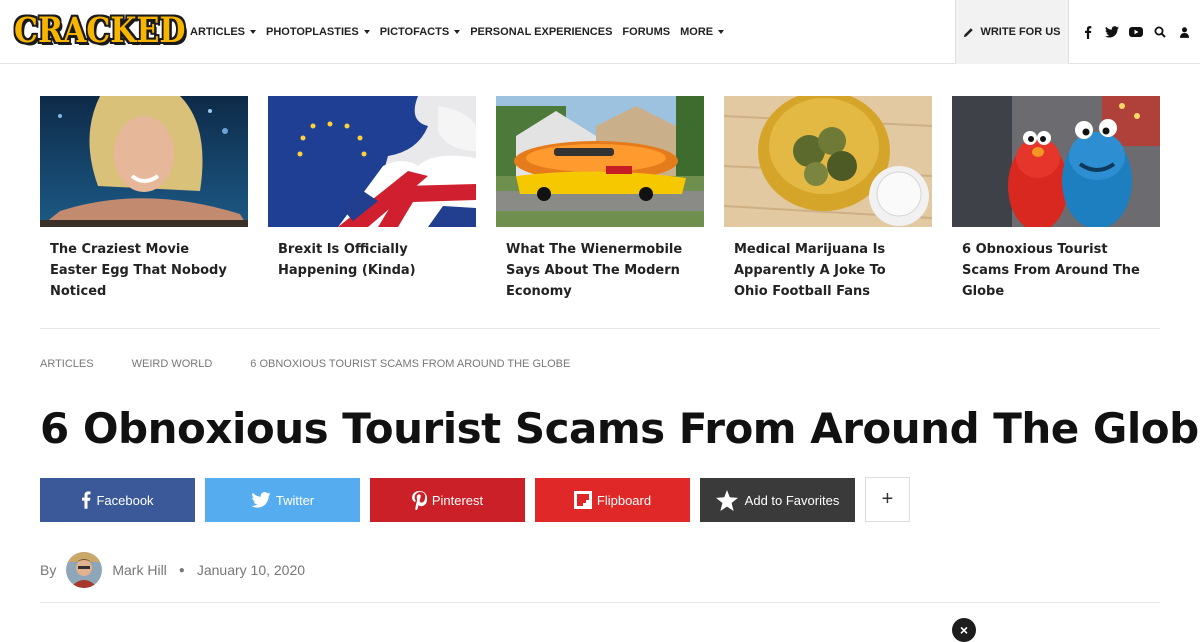  I want to click on share-label: Add to Favorites, so click(792, 500).